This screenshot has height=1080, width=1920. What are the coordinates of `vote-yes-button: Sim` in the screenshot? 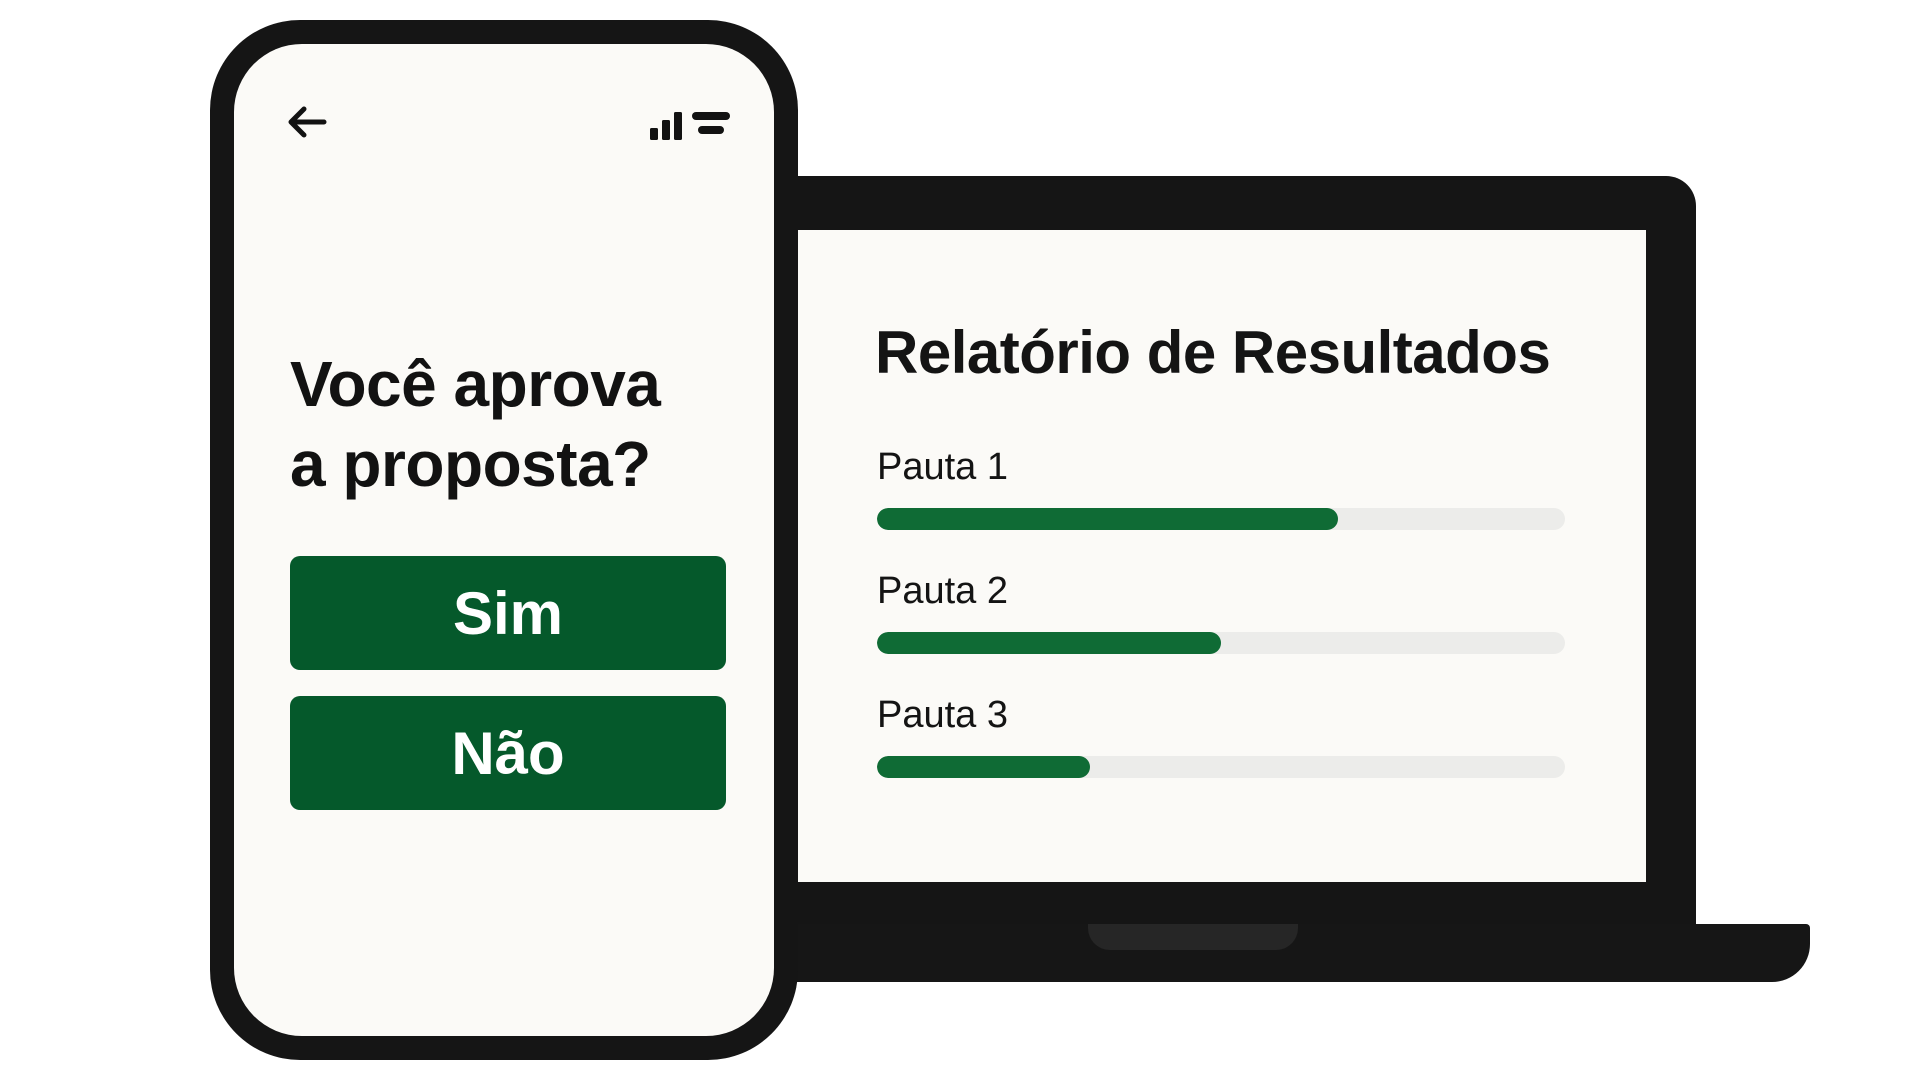 It's located at (508, 613).